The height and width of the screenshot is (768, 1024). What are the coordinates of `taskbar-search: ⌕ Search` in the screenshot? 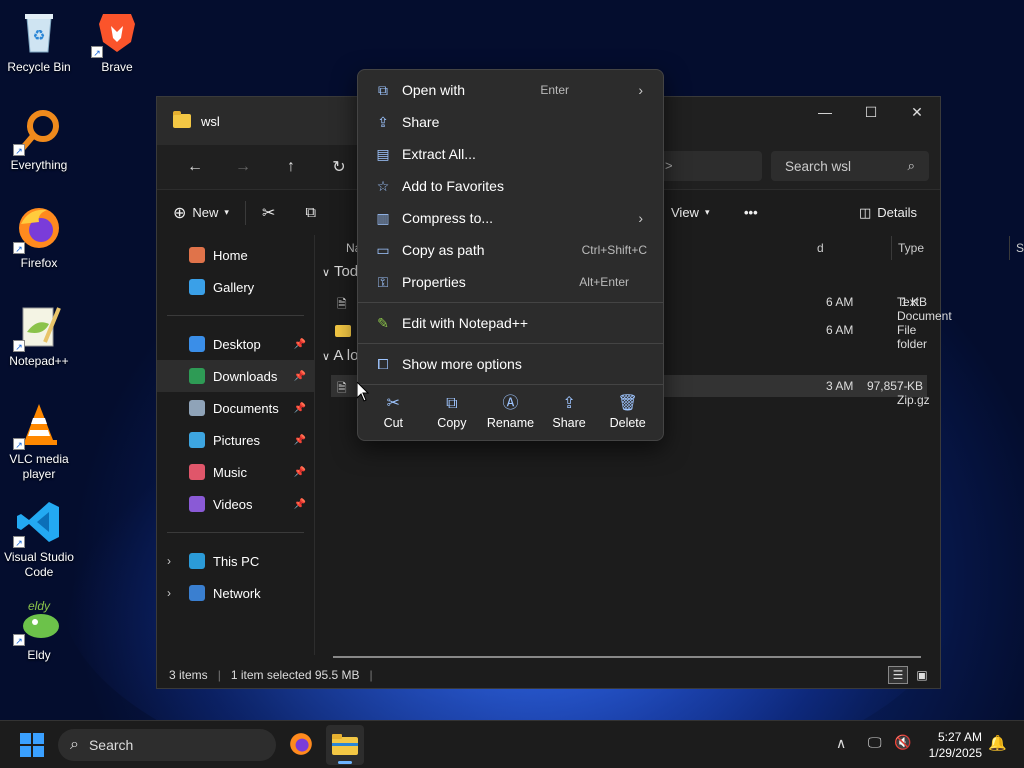 It's located at (167, 745).